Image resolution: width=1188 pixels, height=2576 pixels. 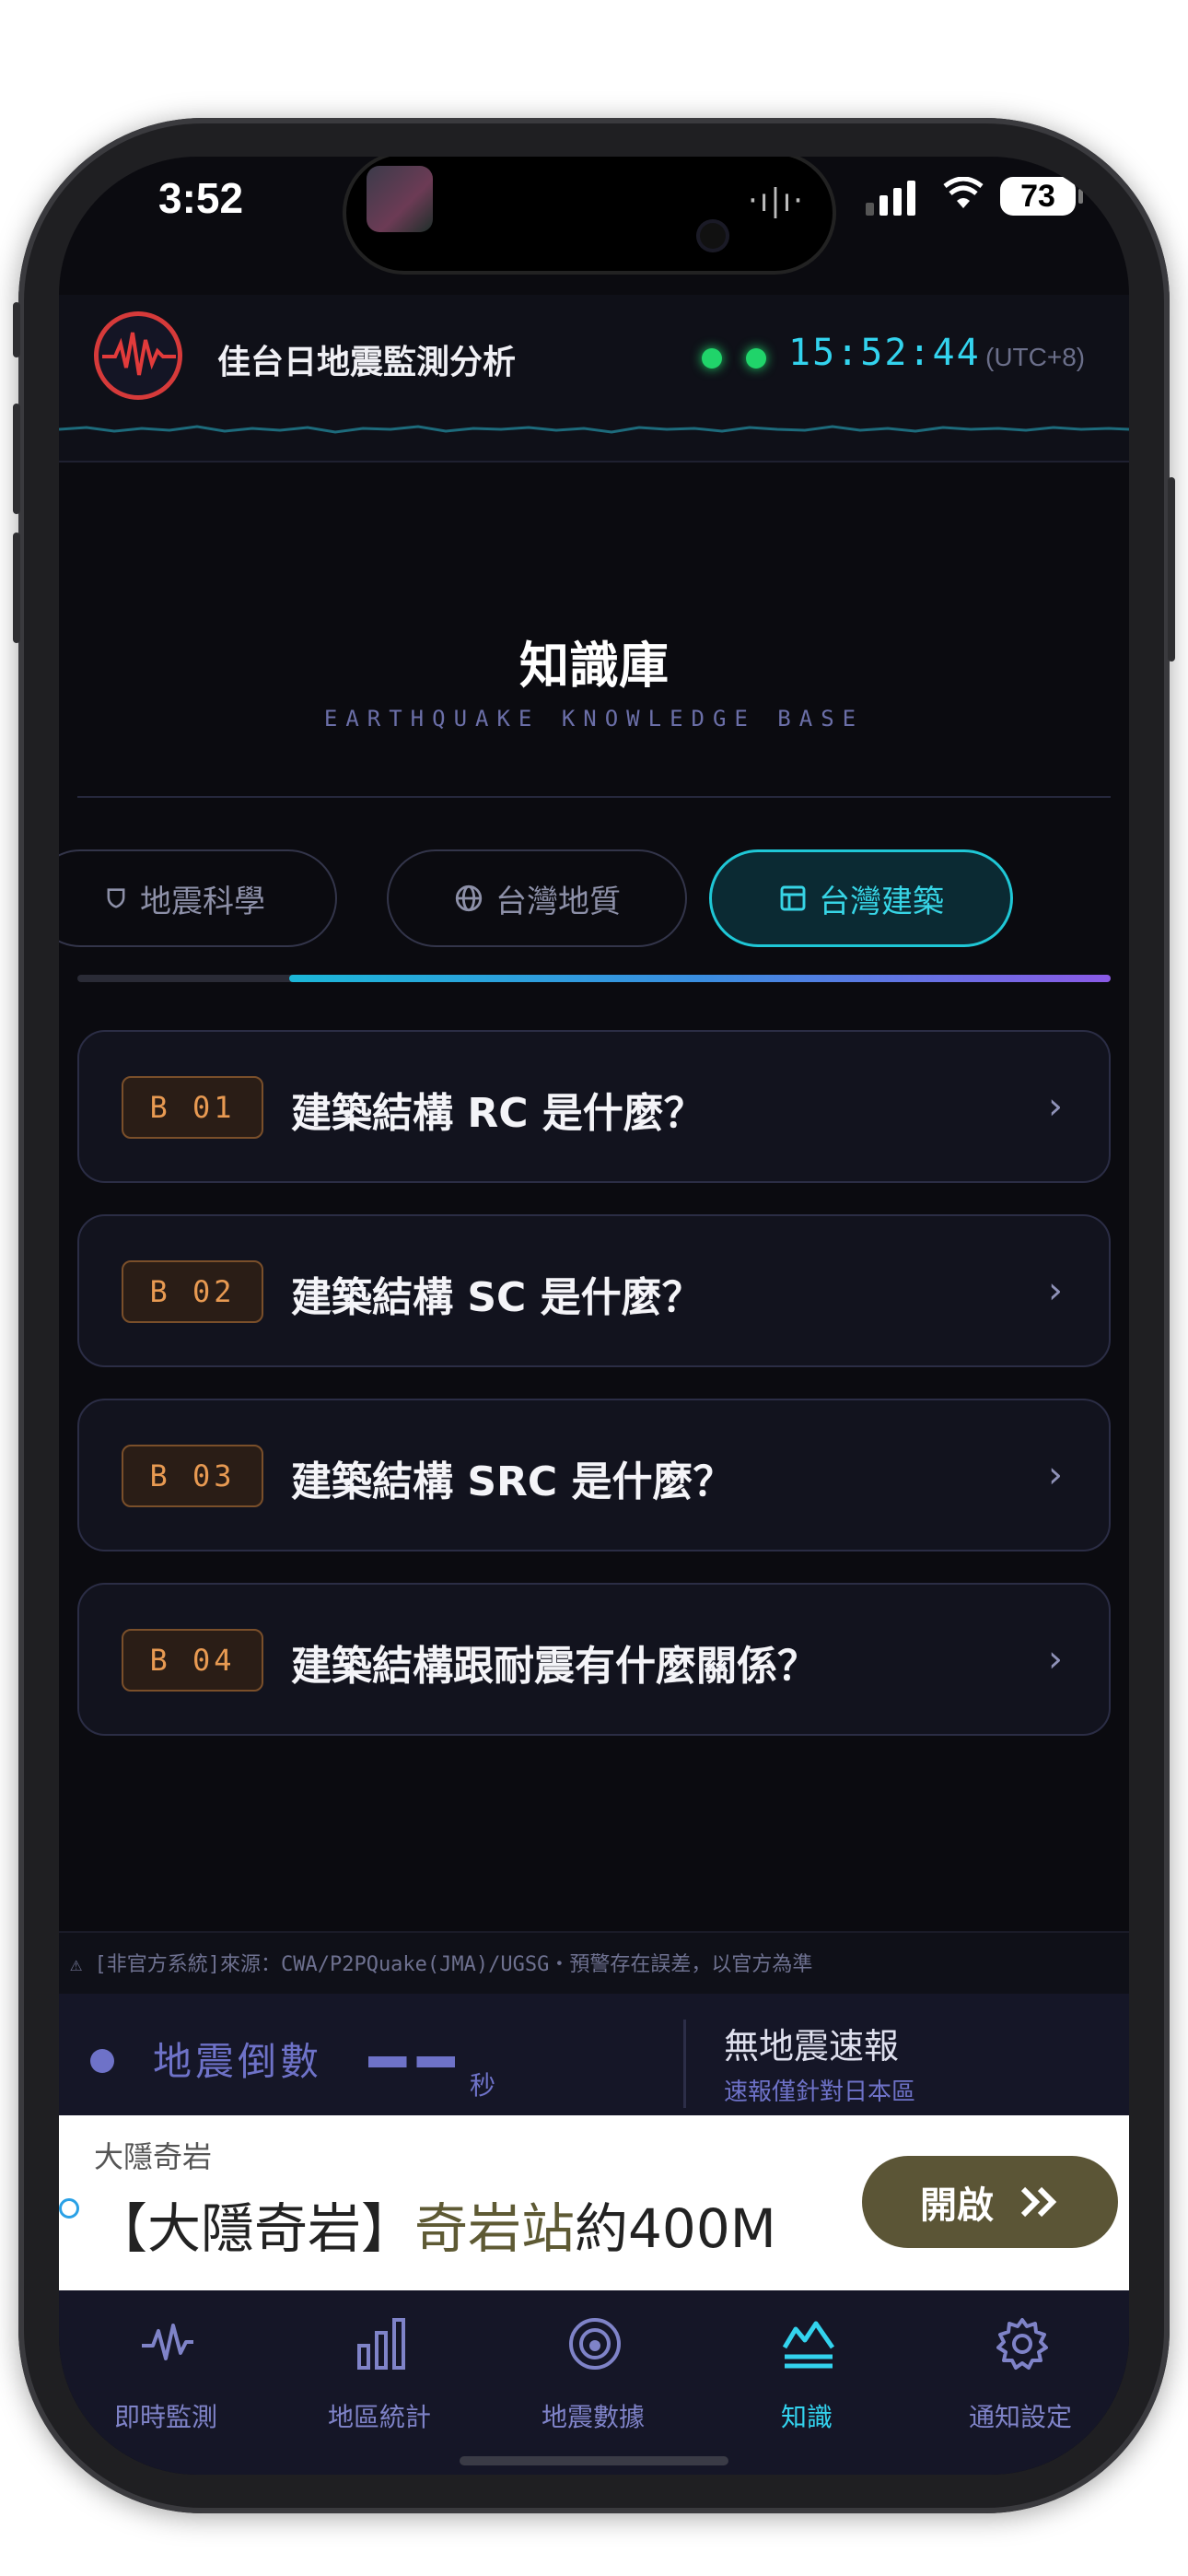 What do you see at coordinates (1020, 2382) in the screenshot?
I see `nav-notification-settings: 通知設定` at bounding box center [1020, 2382].